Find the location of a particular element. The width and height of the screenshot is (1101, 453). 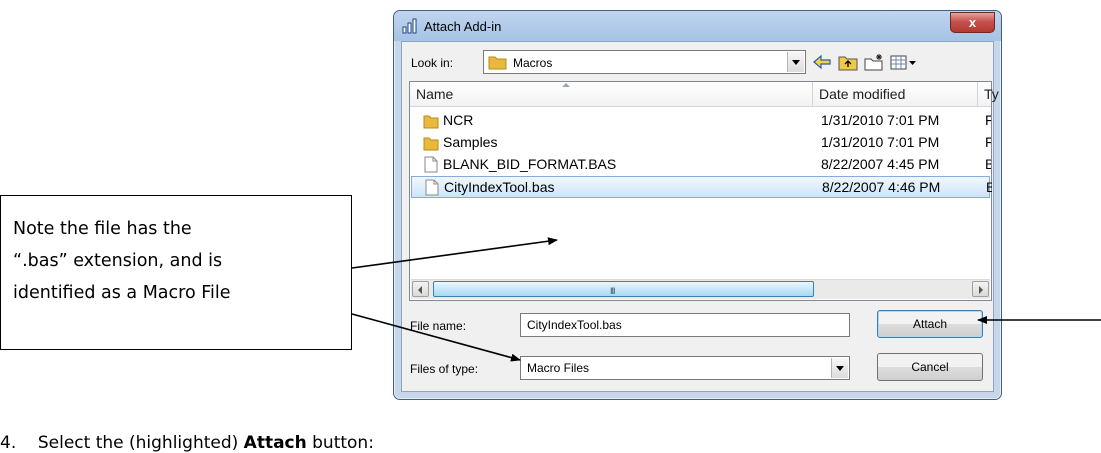

scroll-thumb: III is located at coordinates (623, 289).